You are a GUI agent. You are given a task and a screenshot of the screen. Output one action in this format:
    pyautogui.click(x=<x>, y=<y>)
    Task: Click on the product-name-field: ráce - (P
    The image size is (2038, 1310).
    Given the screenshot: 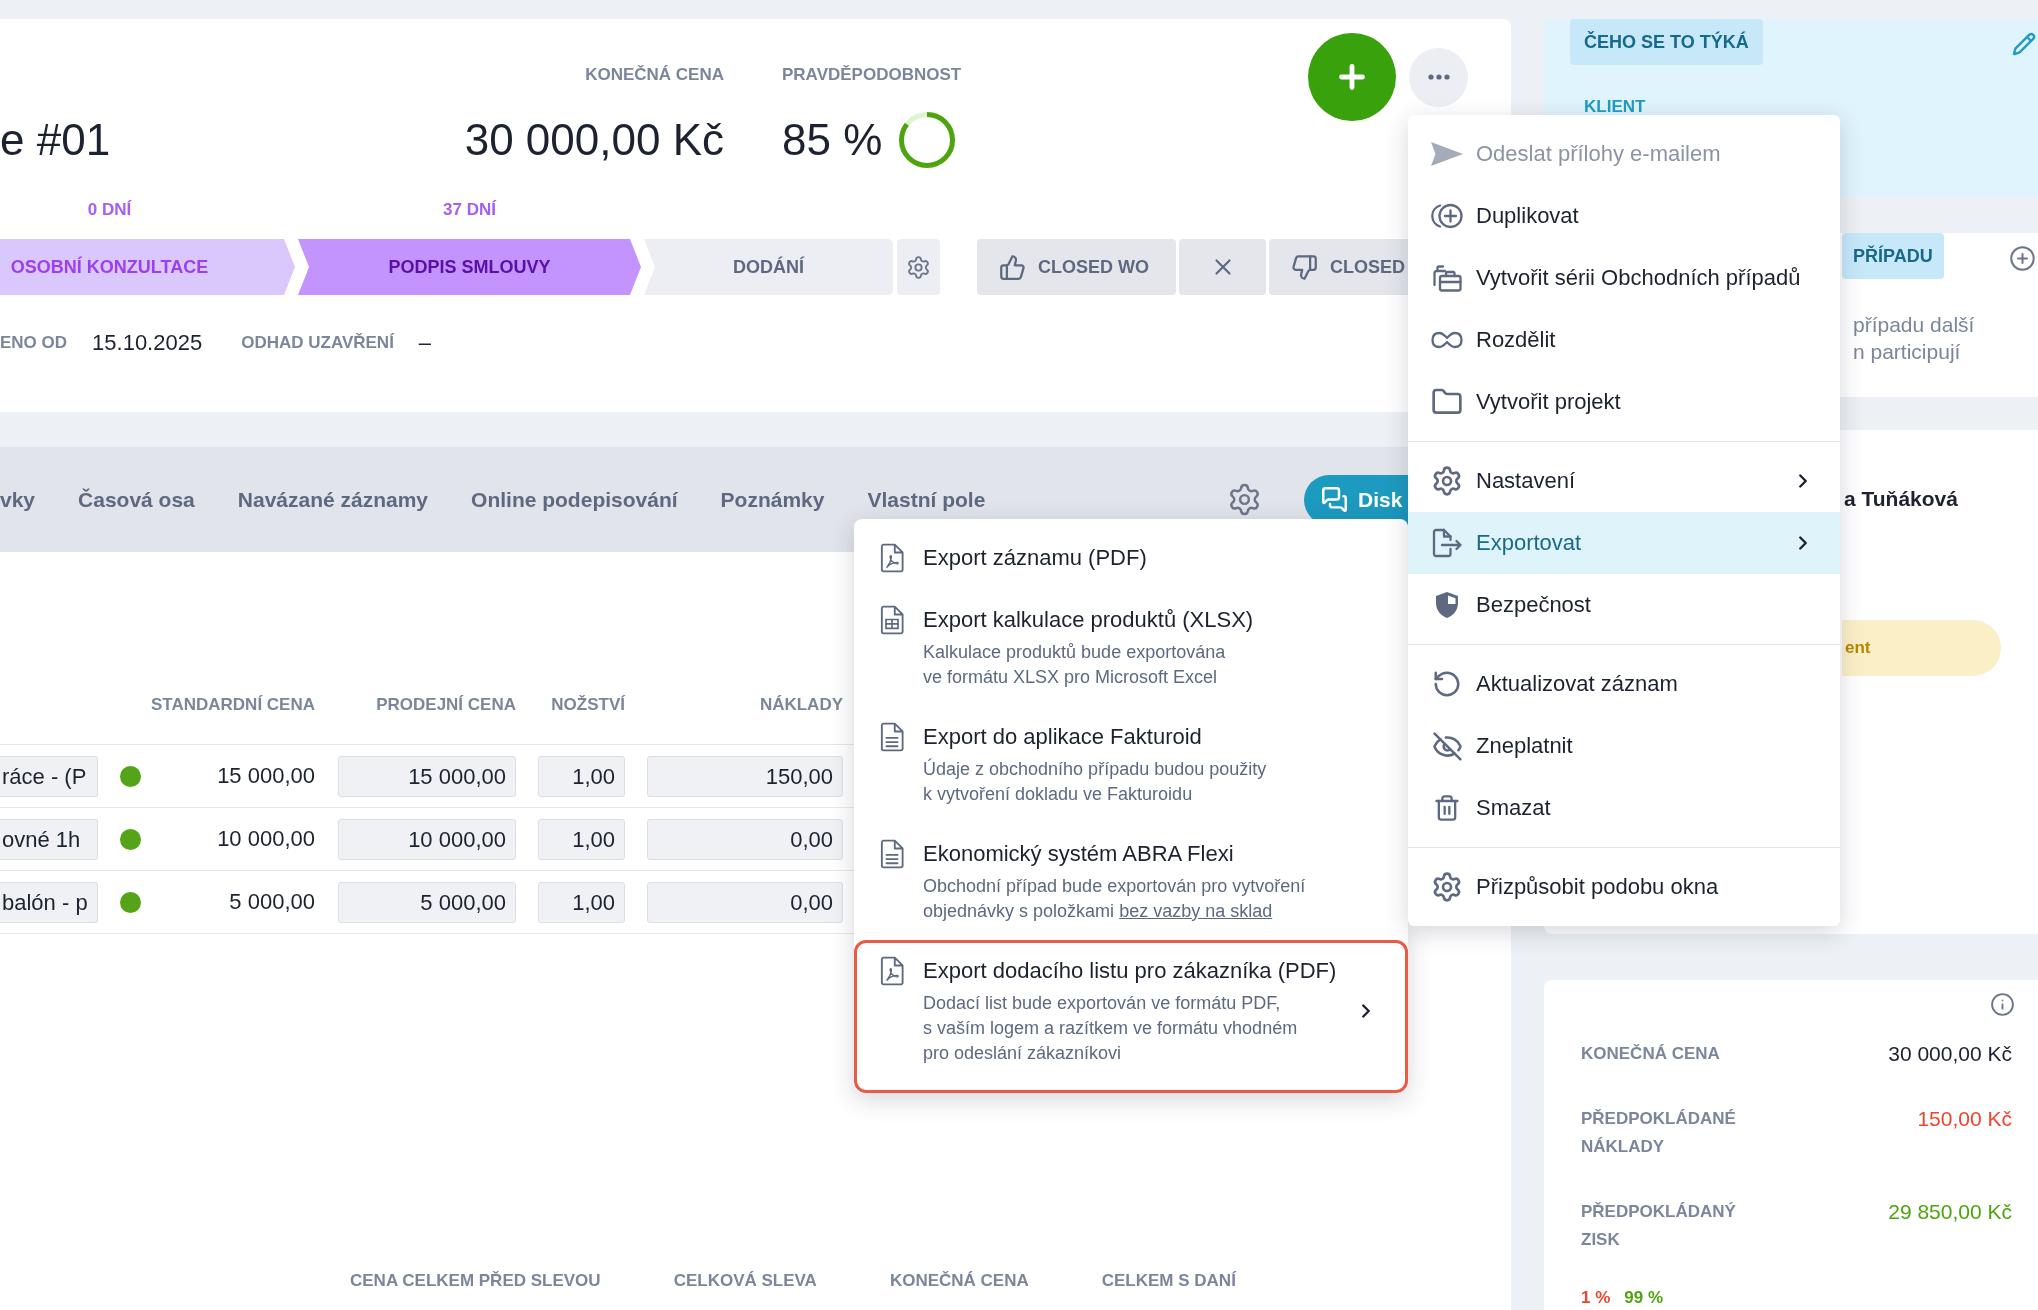 What is the action you would take?
    pyautogui.click(x=49, y=776)
    